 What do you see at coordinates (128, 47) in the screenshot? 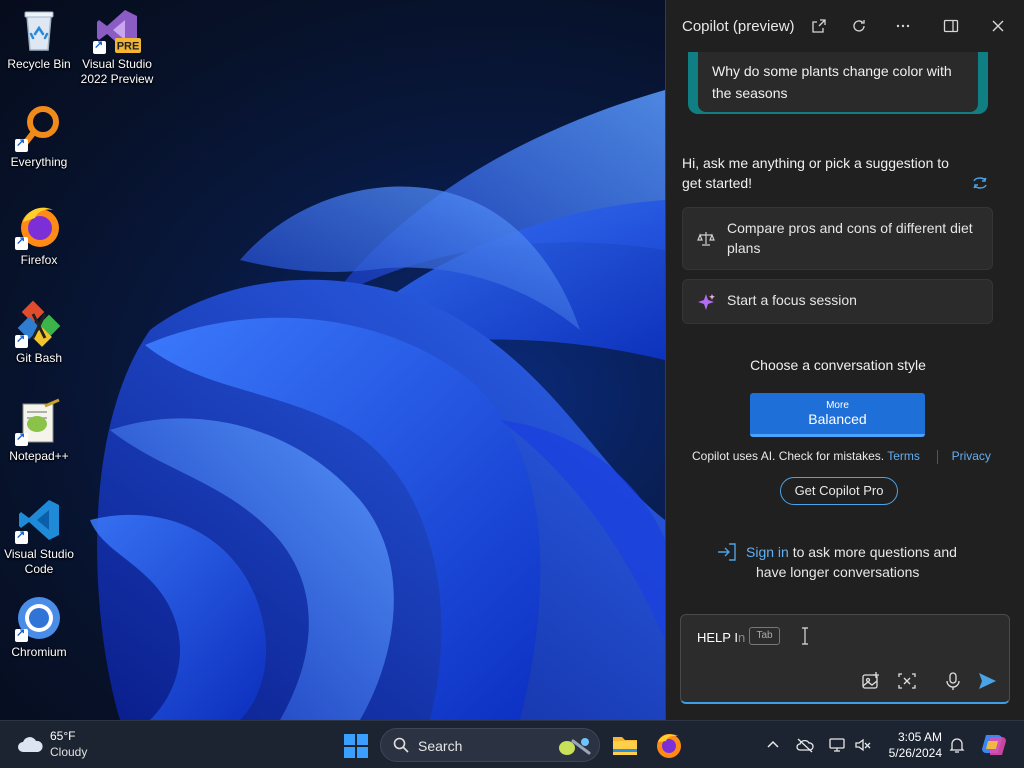
I see `pre-badge: PRE` at bounding box center [128, 47].